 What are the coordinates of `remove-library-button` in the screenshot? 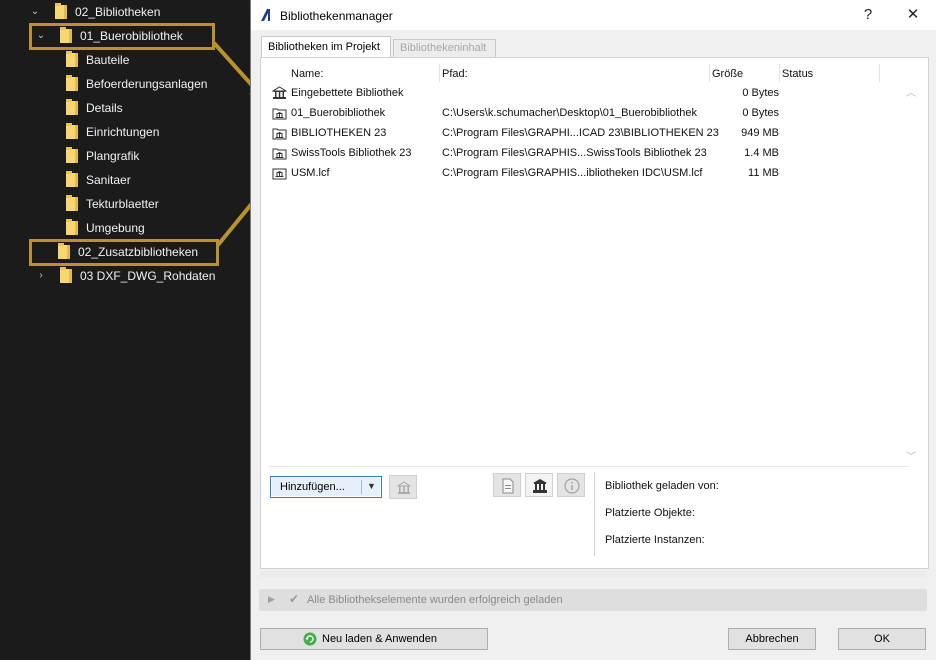 It's located at (403, 487).